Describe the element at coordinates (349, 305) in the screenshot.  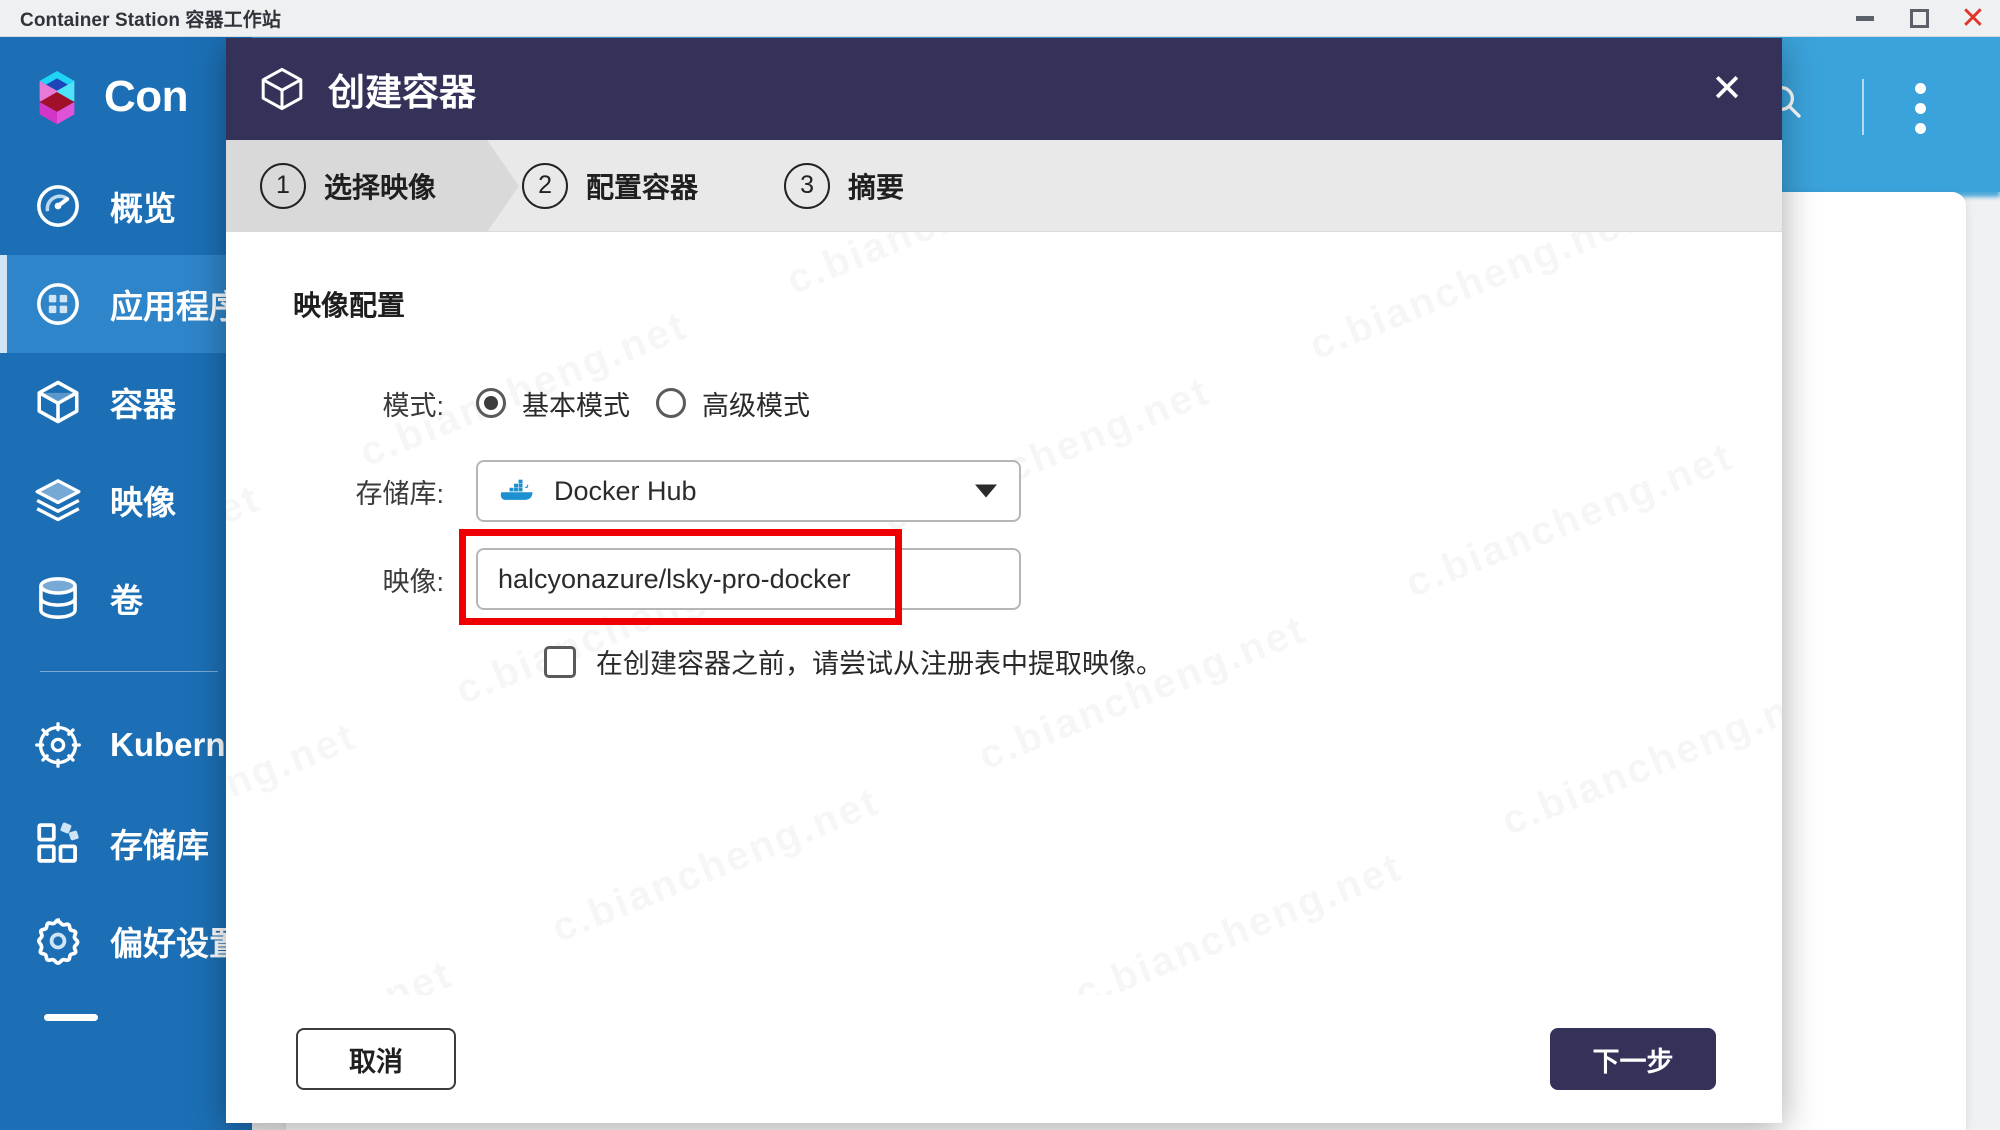
I see `section-title: 映像配置` at that location.